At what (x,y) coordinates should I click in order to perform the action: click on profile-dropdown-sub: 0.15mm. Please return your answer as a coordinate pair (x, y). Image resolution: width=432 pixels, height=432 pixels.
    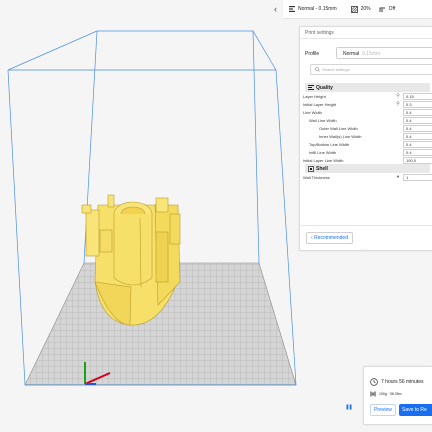
    Looking at the image, I should click on (371, 54).